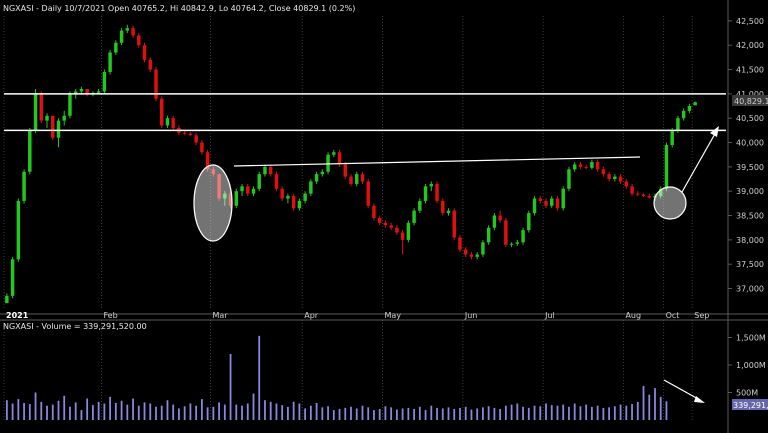 The height and width of the screenshot is (433, 768). Describe the element at coordinates (549, 315) in the screenshot. I see `x-tick-label: Jul` at that location.